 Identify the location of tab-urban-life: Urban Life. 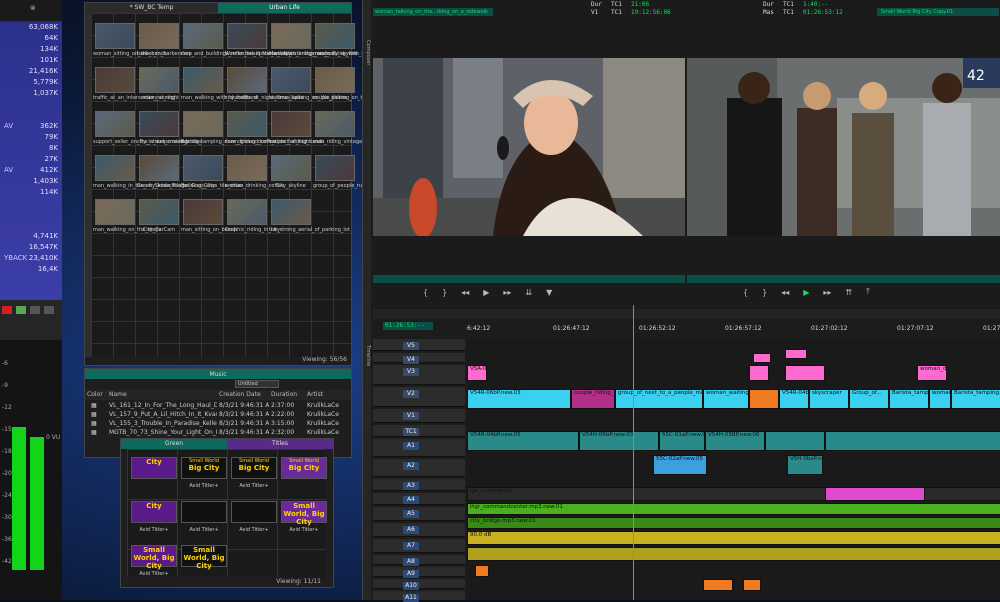
(284, 8).